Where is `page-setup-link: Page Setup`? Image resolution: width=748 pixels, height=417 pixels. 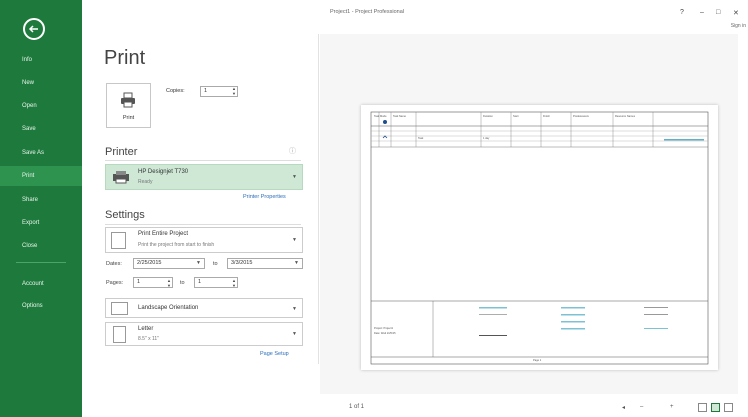
page-setup-link: Page Setup is located at coordinates (274, 354).